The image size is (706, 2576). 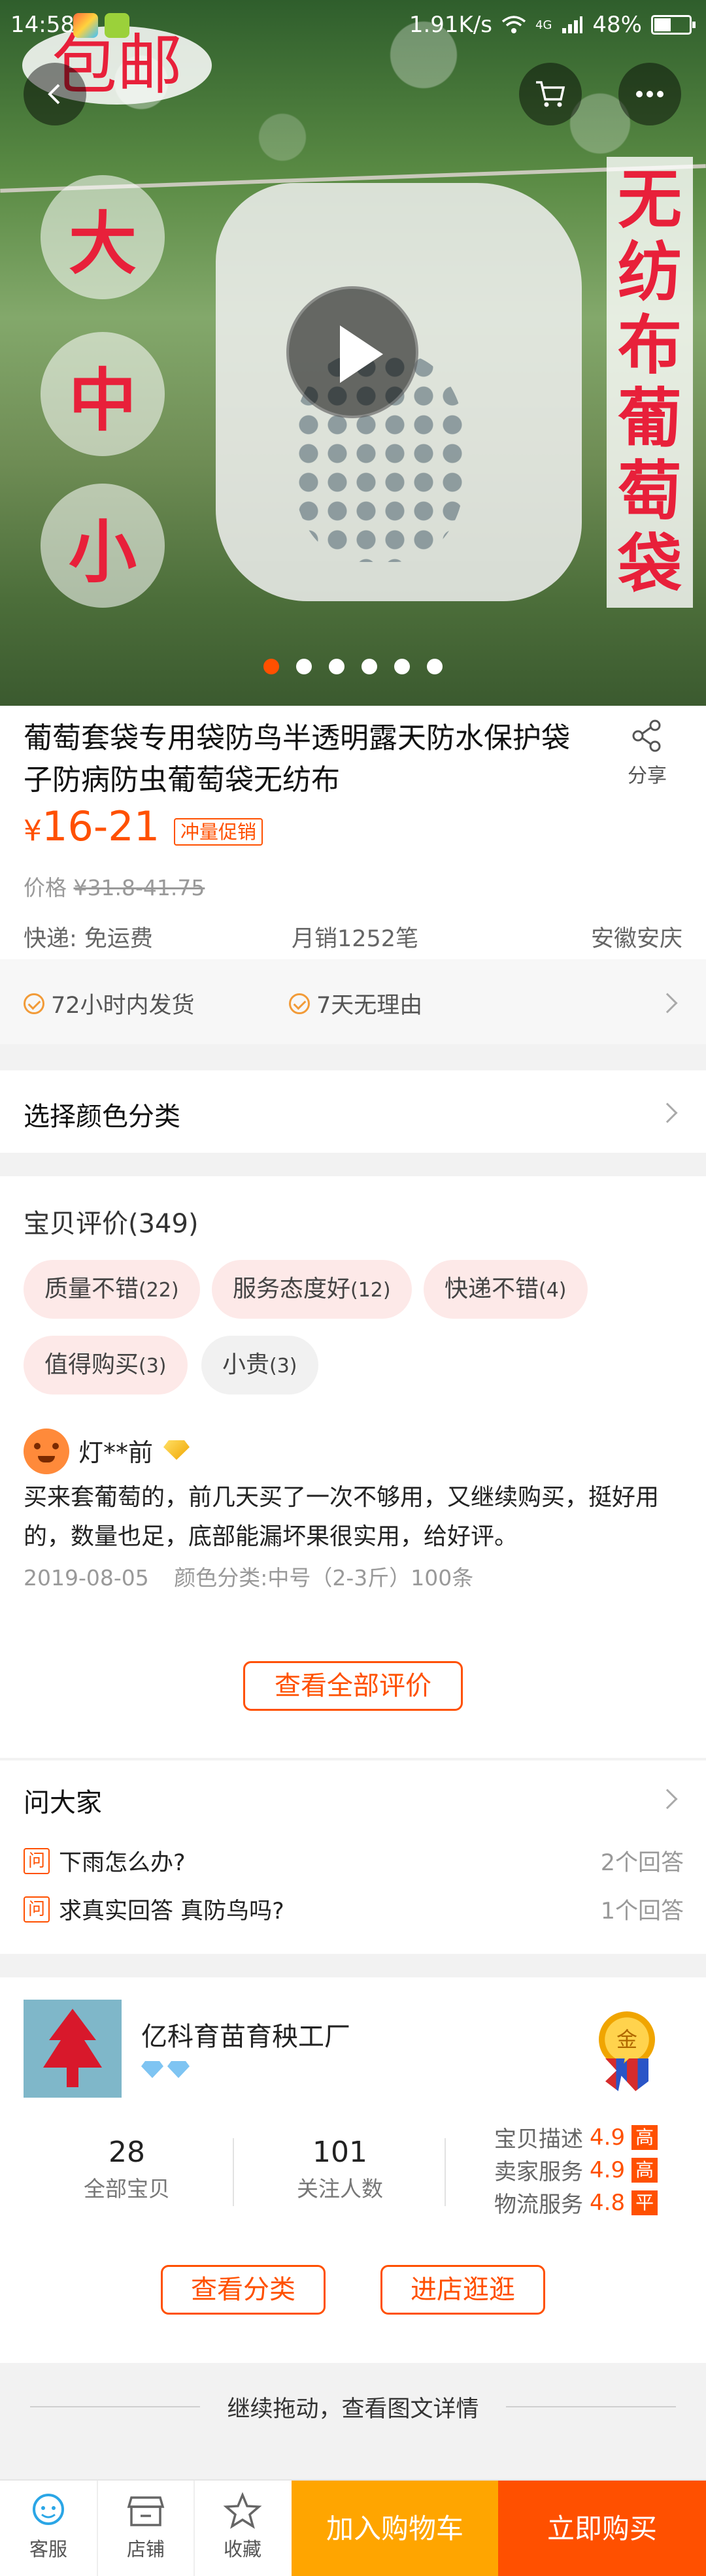 I want to click on product-title: 葡萄套袋专用袋防鸟半透明露天防水保护袋子防病防虫葡萄袋无纺布, so click(x=297, y=759).